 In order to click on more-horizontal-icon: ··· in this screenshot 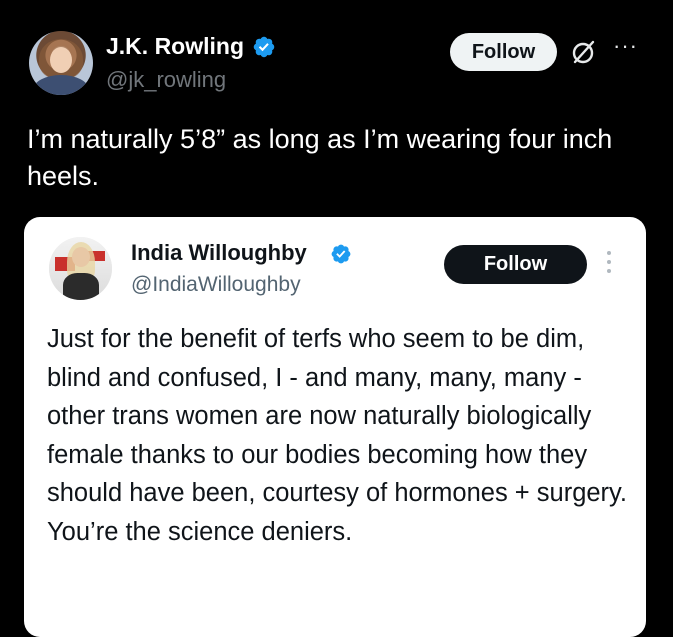, I will do `click(625, 46)`.